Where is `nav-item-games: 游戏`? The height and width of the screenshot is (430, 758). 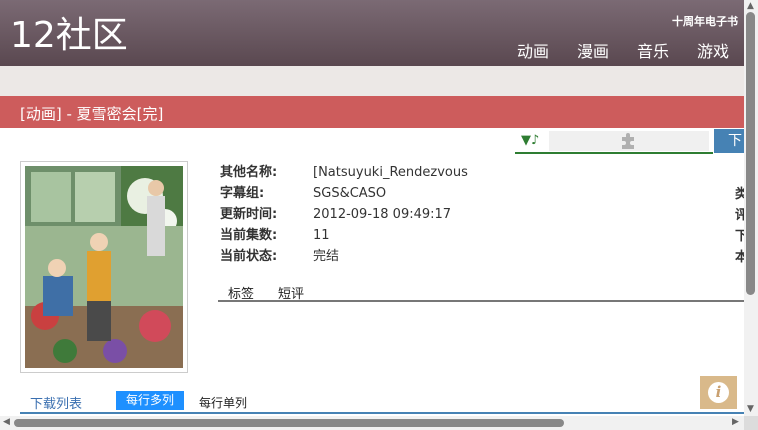 nav-item-games: 游戏 is located at coordinates (713, 50).